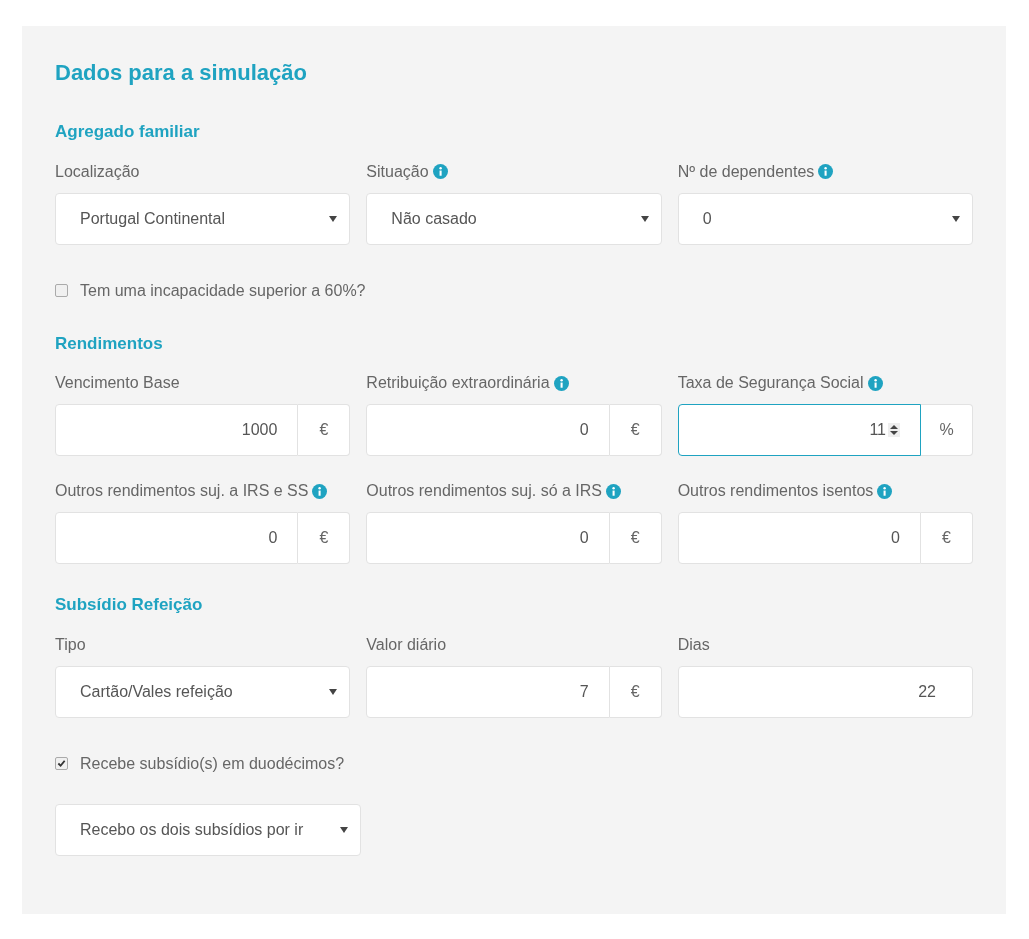 This screenshot has width=1029, height=939. I want to click on field-label: Situação, so click(397, 171).